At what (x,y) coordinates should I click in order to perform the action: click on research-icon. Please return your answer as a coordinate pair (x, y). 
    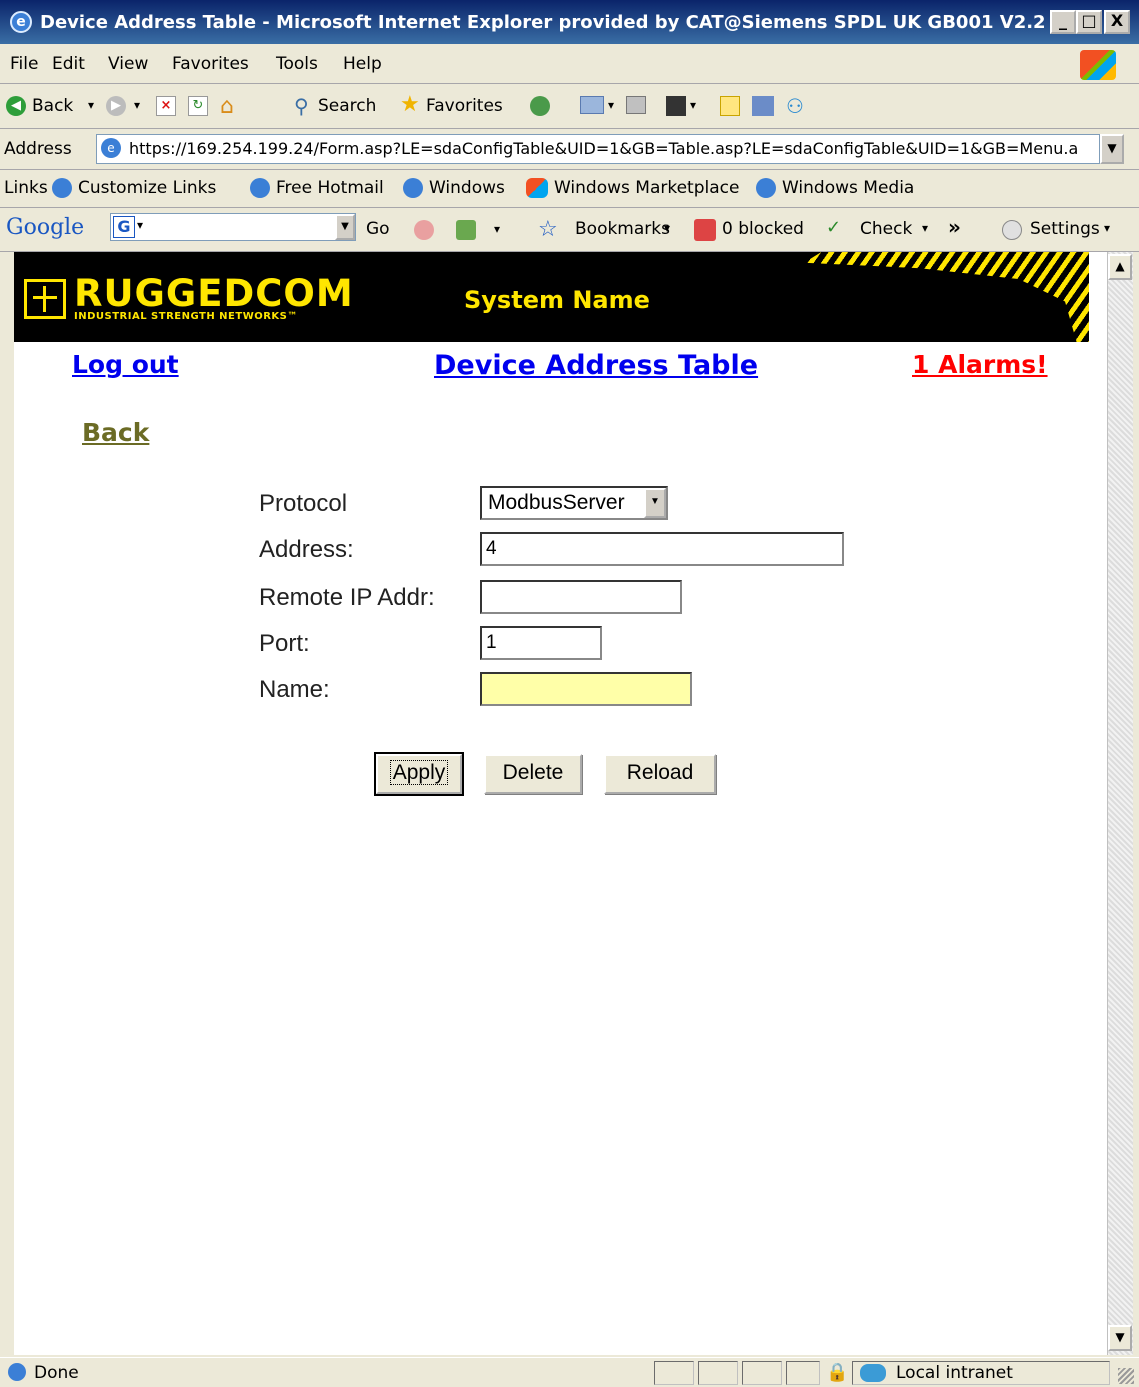
    Looking at the image, I should click on (763, 106).